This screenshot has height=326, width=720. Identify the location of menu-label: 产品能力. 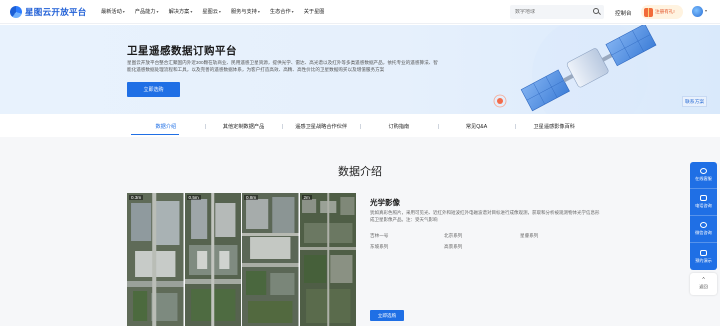
(145, 12).